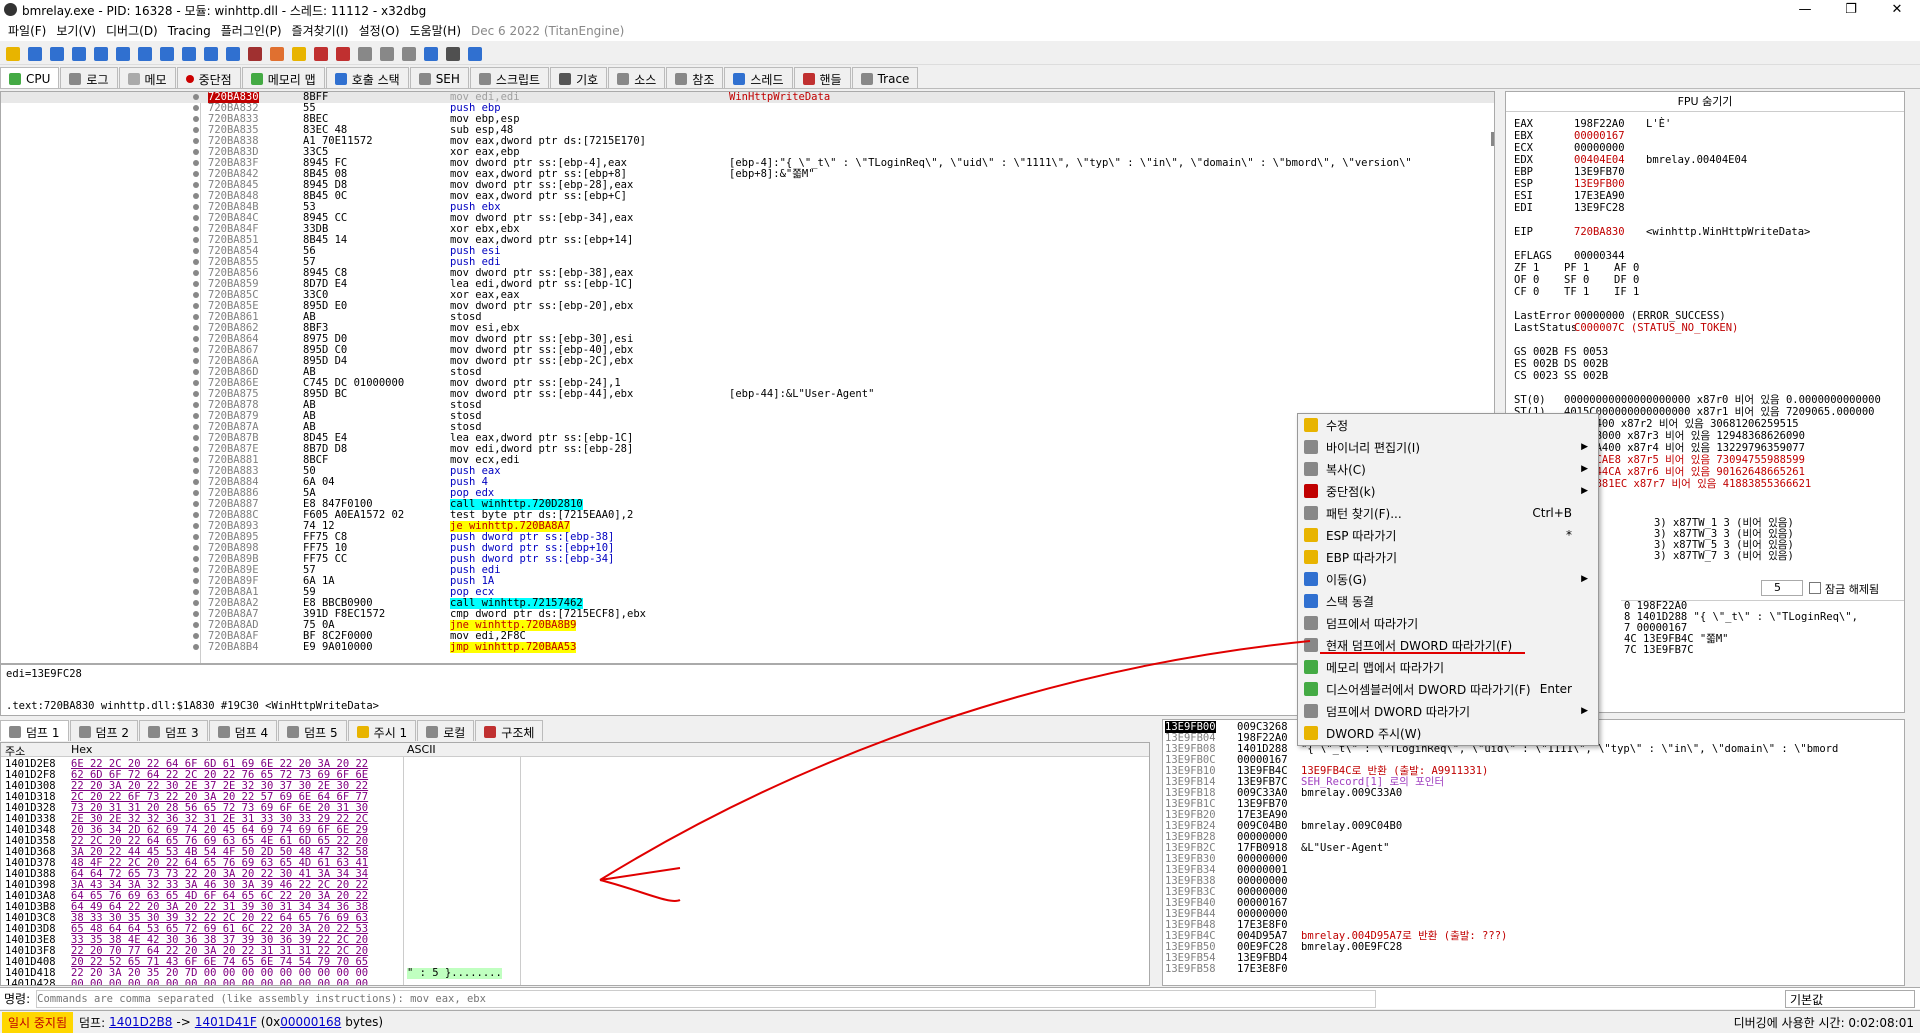  Describe the element at coordinates (17, 999) in the screenshot. I see `command-label: 명령:` at that location.